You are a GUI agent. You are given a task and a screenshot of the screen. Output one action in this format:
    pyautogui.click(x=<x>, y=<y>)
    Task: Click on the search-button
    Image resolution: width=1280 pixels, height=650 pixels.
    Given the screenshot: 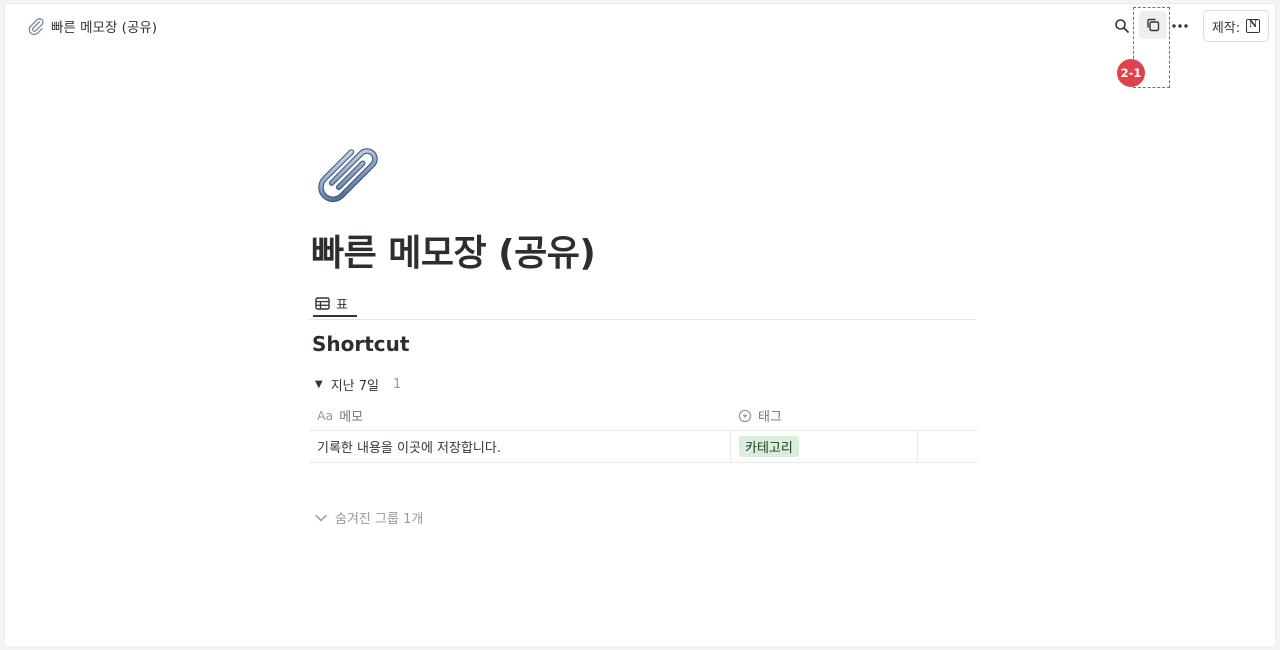 What is the action you would take?
    pyautogui.click(x=1122, y=26)
    